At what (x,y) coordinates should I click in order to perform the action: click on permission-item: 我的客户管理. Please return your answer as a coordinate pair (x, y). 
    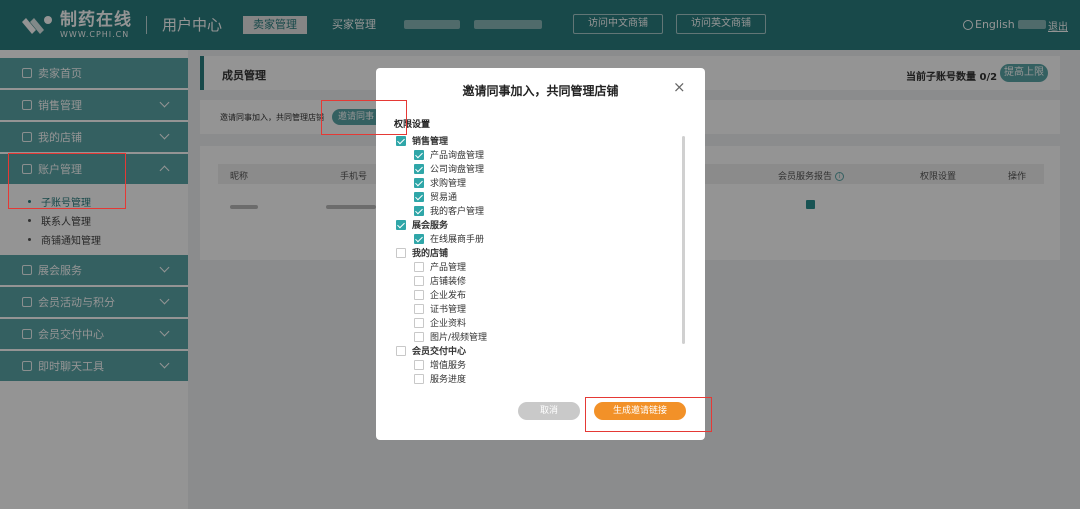
    Looking at the image, I should click on (449, 210).